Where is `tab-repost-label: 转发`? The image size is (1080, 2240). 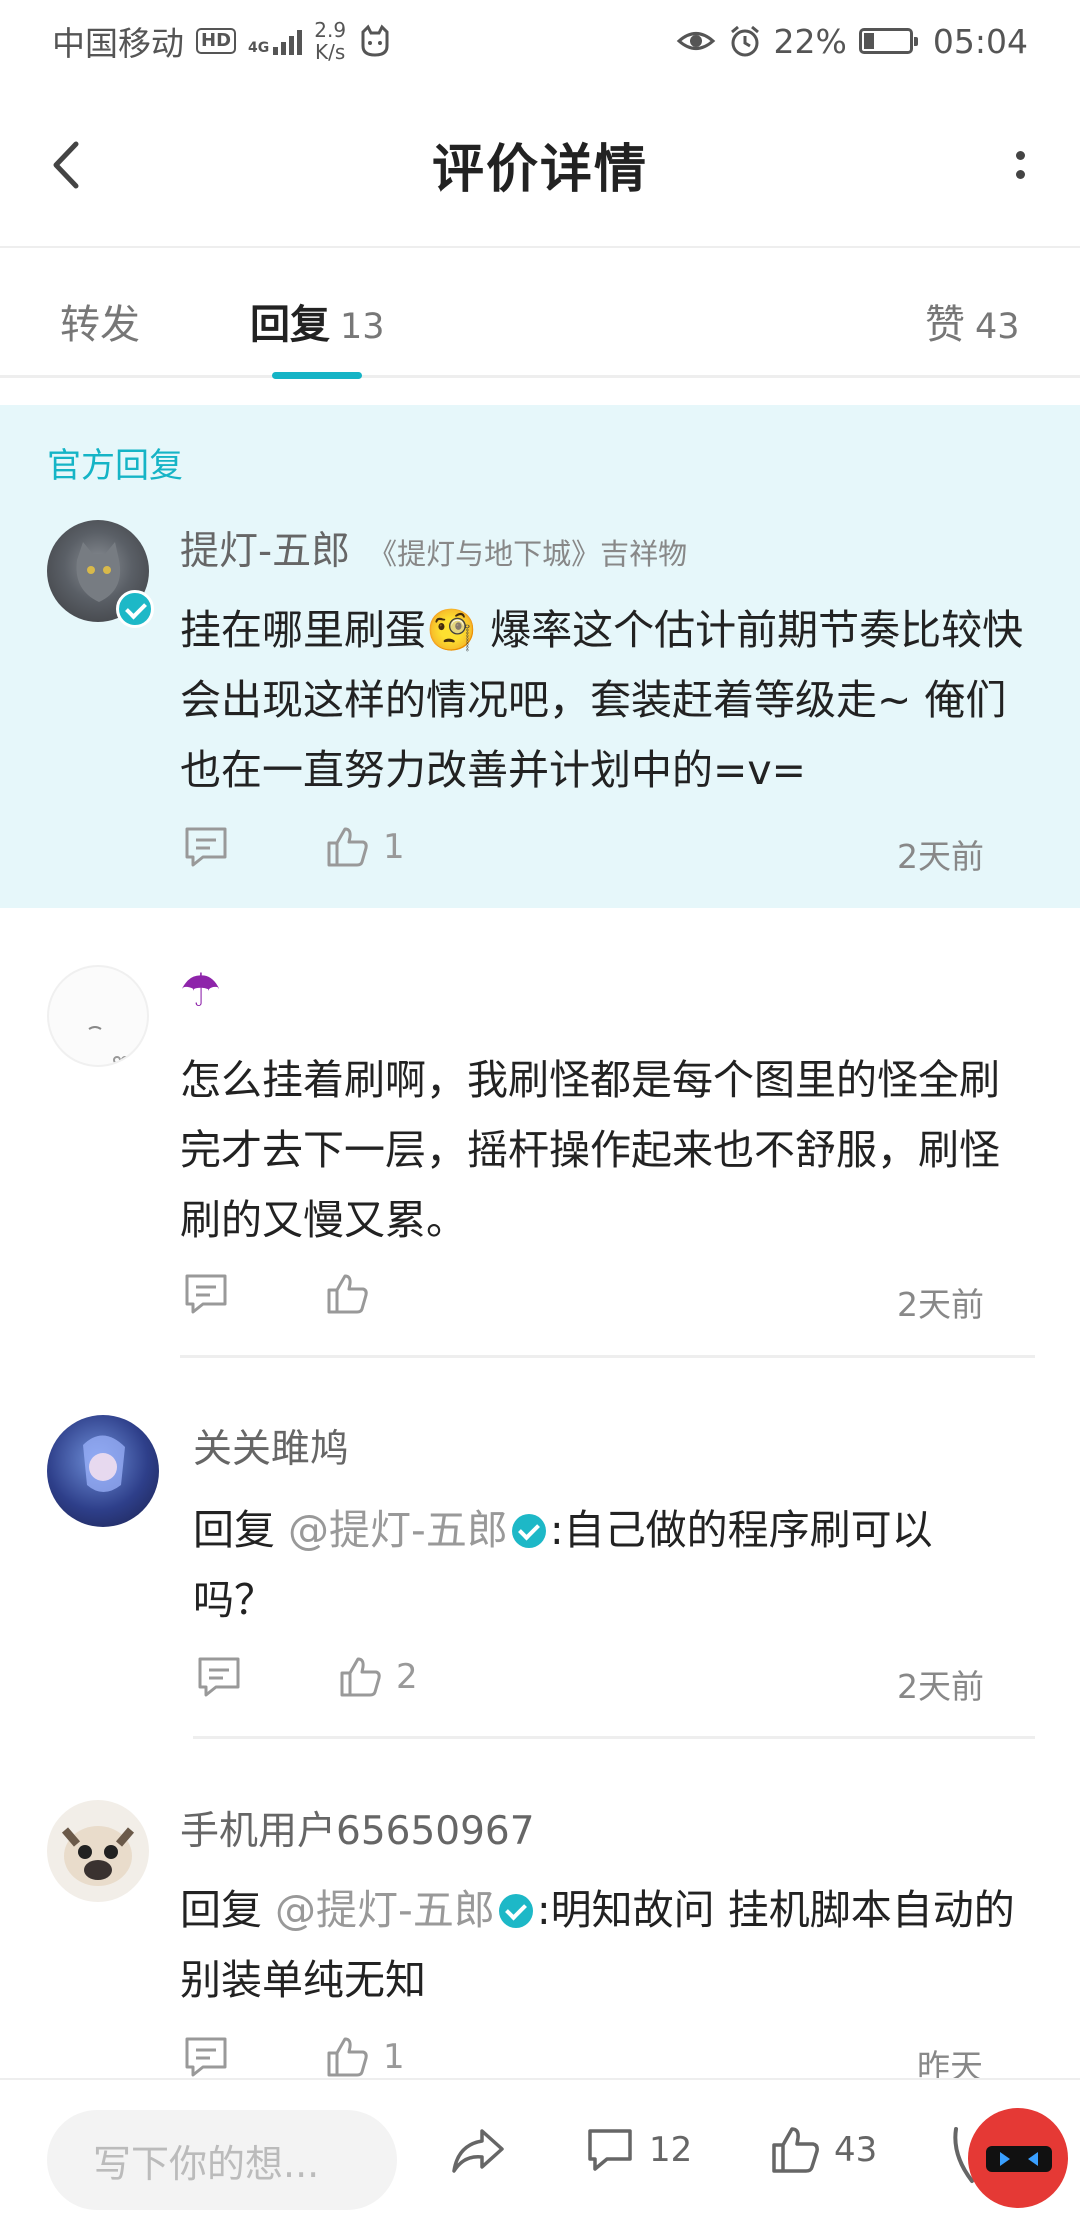
tab-repost-label: 转发 is located at coordinates (100, 325).